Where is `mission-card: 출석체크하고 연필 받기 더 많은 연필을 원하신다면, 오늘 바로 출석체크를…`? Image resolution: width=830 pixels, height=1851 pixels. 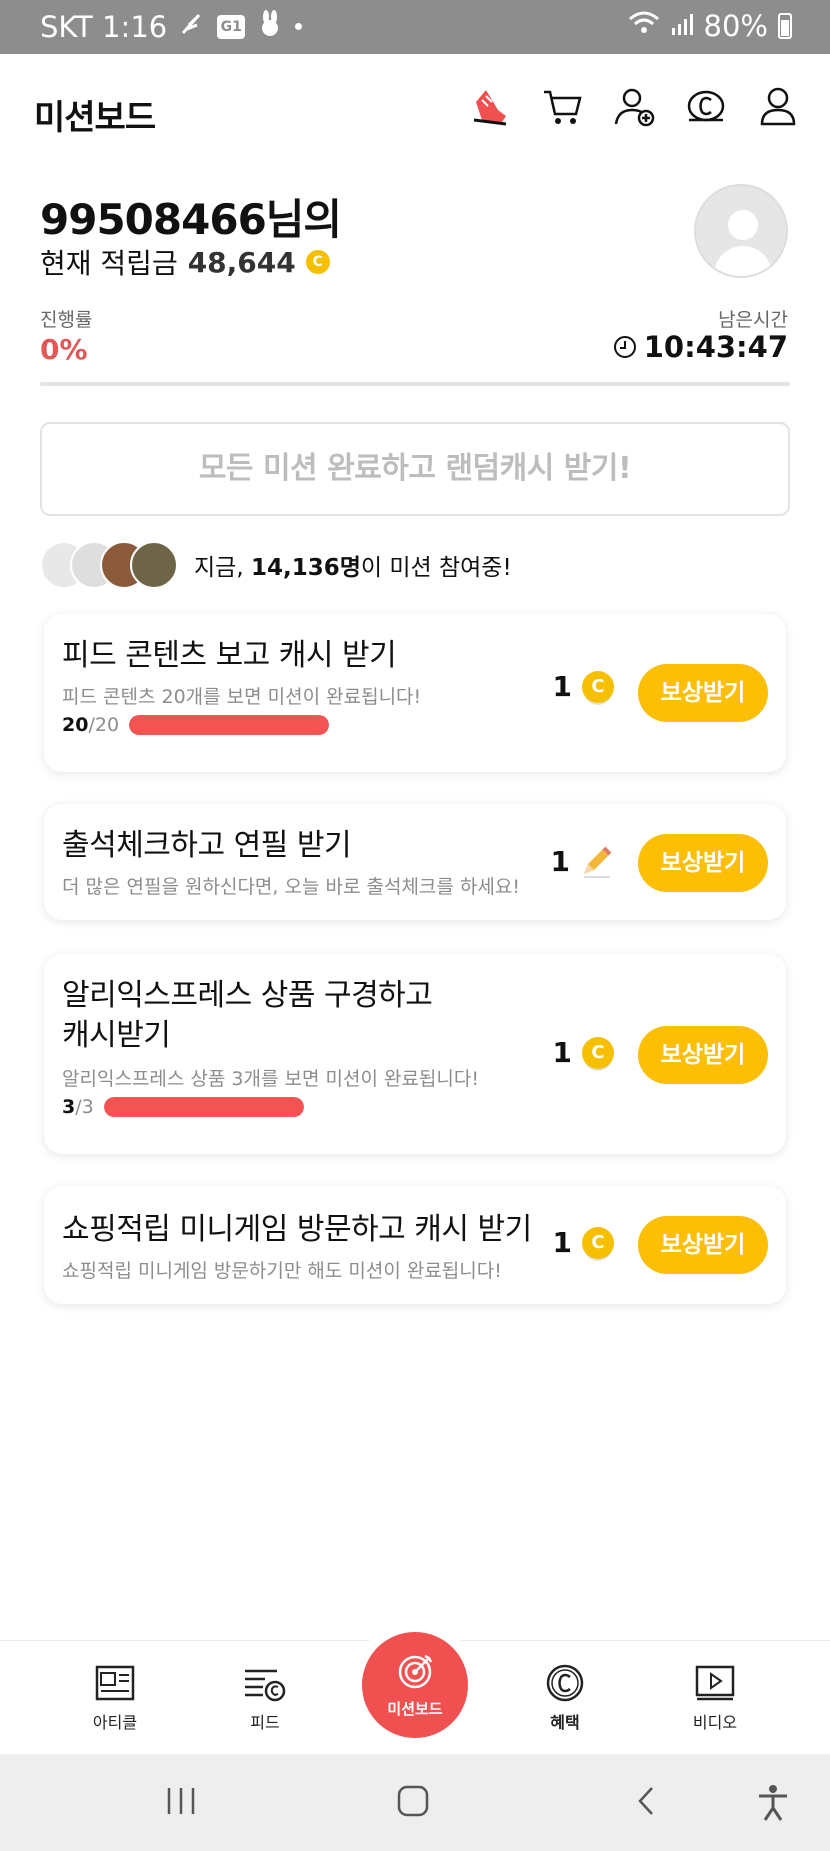
mission-card: 출석체크하고 연필 받기 더 많은 연필을 원하신다면, 오늘 바로 출석체크를… is located at coordinates (415, 862).